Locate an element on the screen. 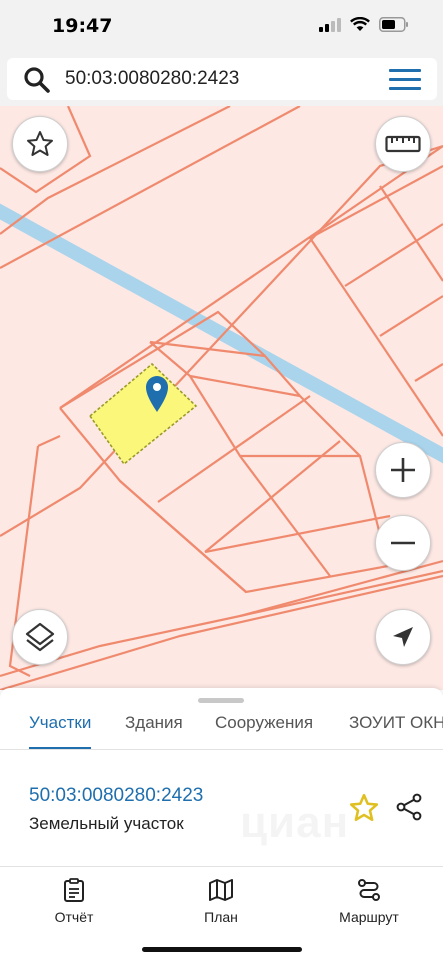  search-input: 50:03:0080280:2423 is located at coordinates (152, 79).